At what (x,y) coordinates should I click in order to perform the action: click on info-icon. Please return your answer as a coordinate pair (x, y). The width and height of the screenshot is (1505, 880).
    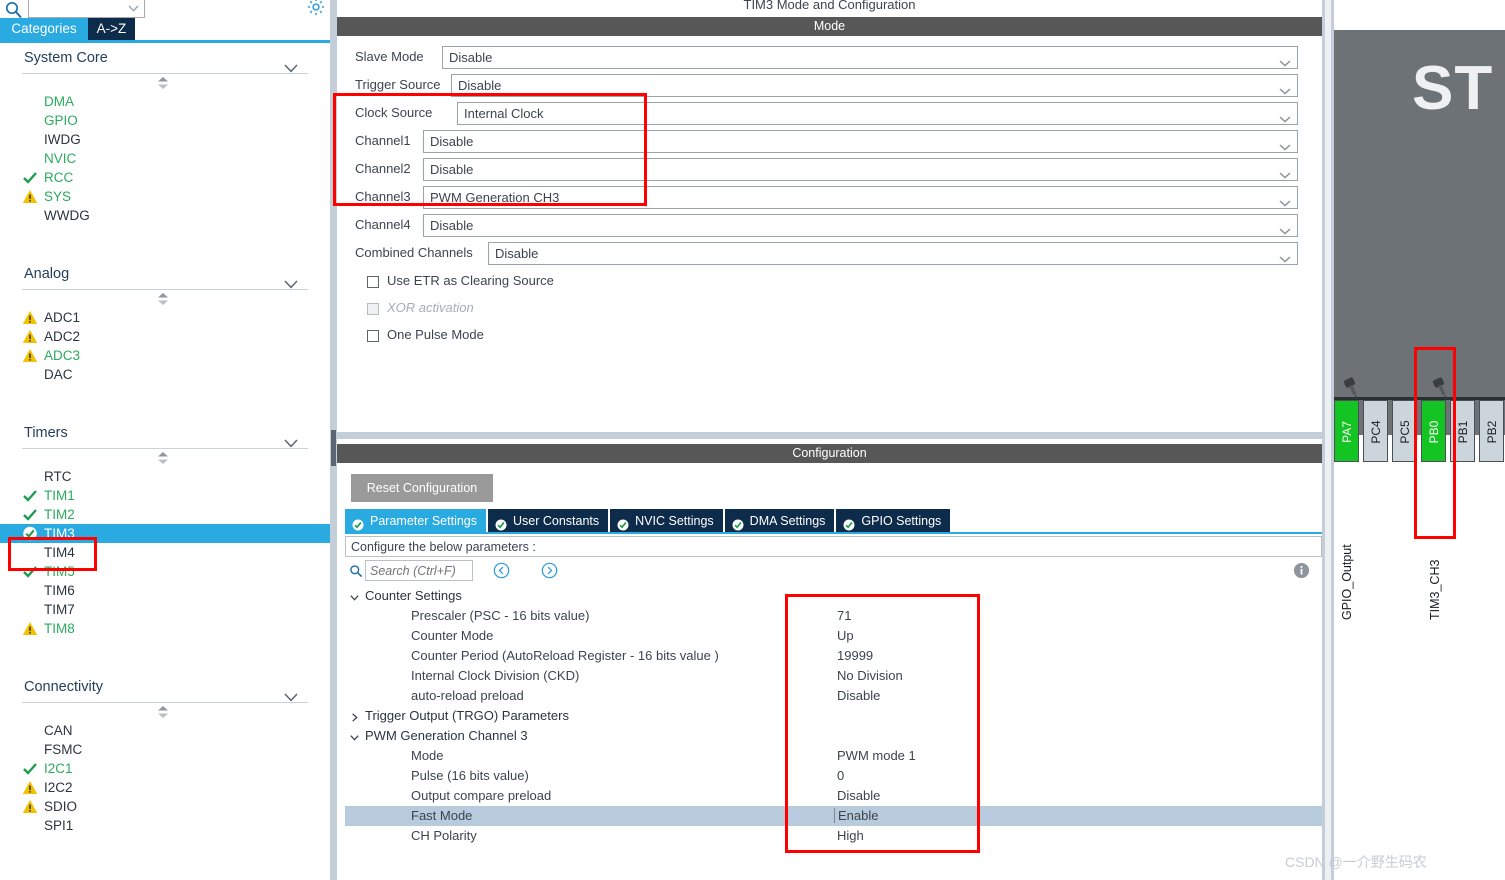
    Looking at the image, I should click on (1301, 570).